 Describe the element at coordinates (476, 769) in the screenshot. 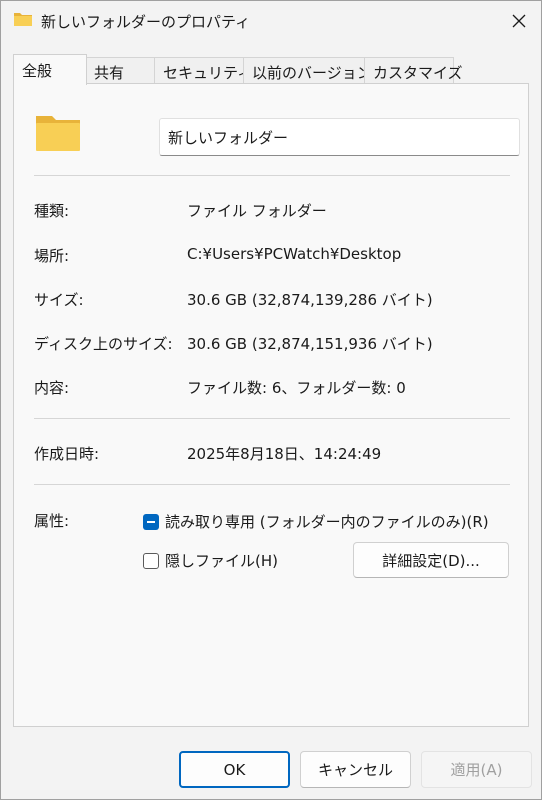

I see `apply-button: 適用(A)` at that location.